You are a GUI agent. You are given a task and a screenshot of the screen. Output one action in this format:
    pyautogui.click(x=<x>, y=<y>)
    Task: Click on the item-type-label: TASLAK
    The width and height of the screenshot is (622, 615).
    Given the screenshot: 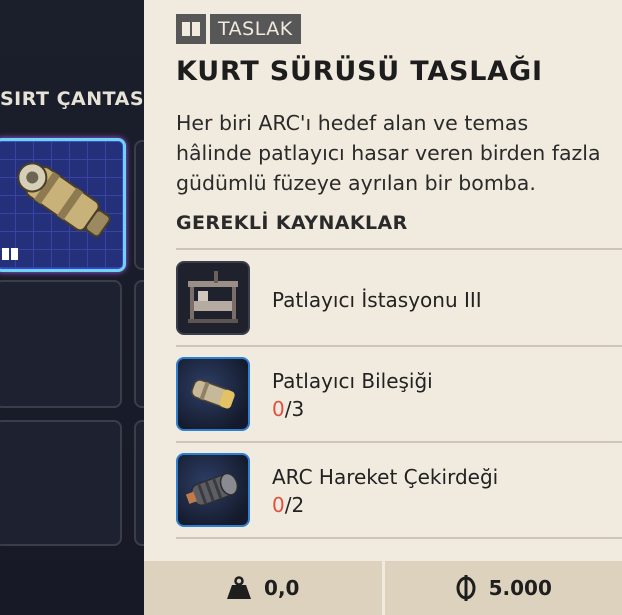 What is the action you would take?
    pyautogui.click(x=255, y=29)
    